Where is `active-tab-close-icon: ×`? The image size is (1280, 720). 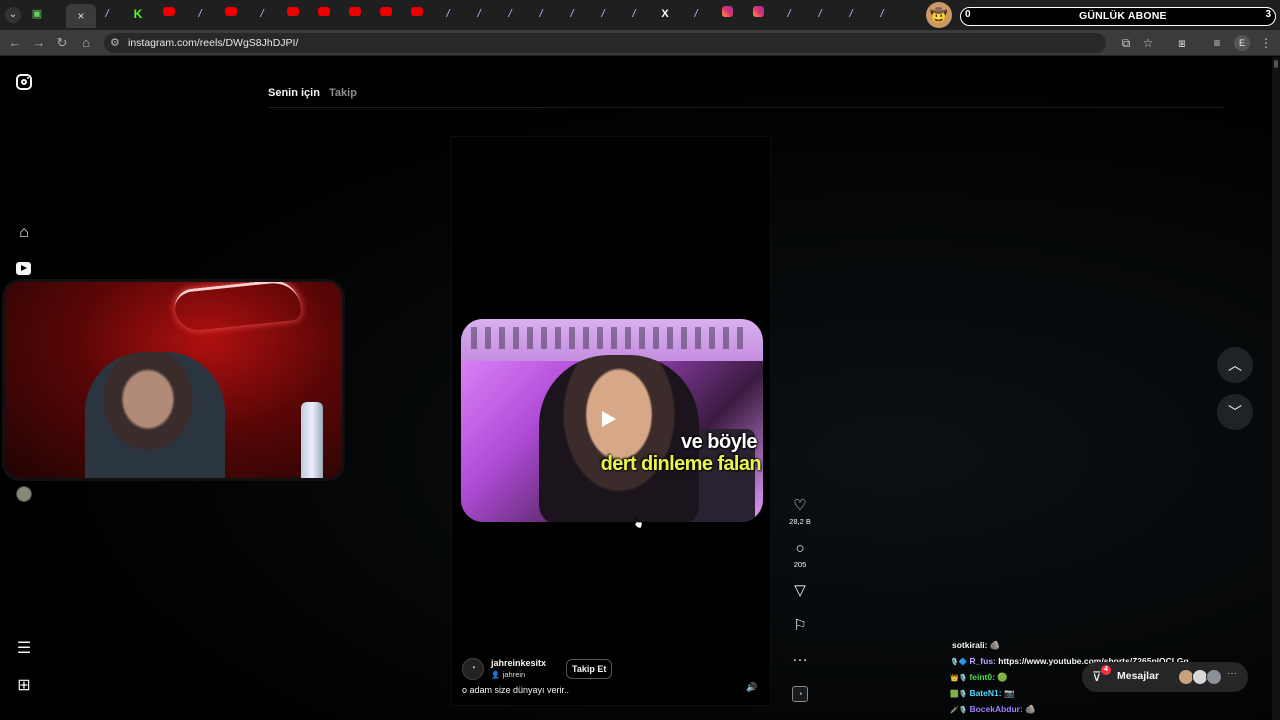 active-tab-close-icon: × is located at coordinates (81, 16).